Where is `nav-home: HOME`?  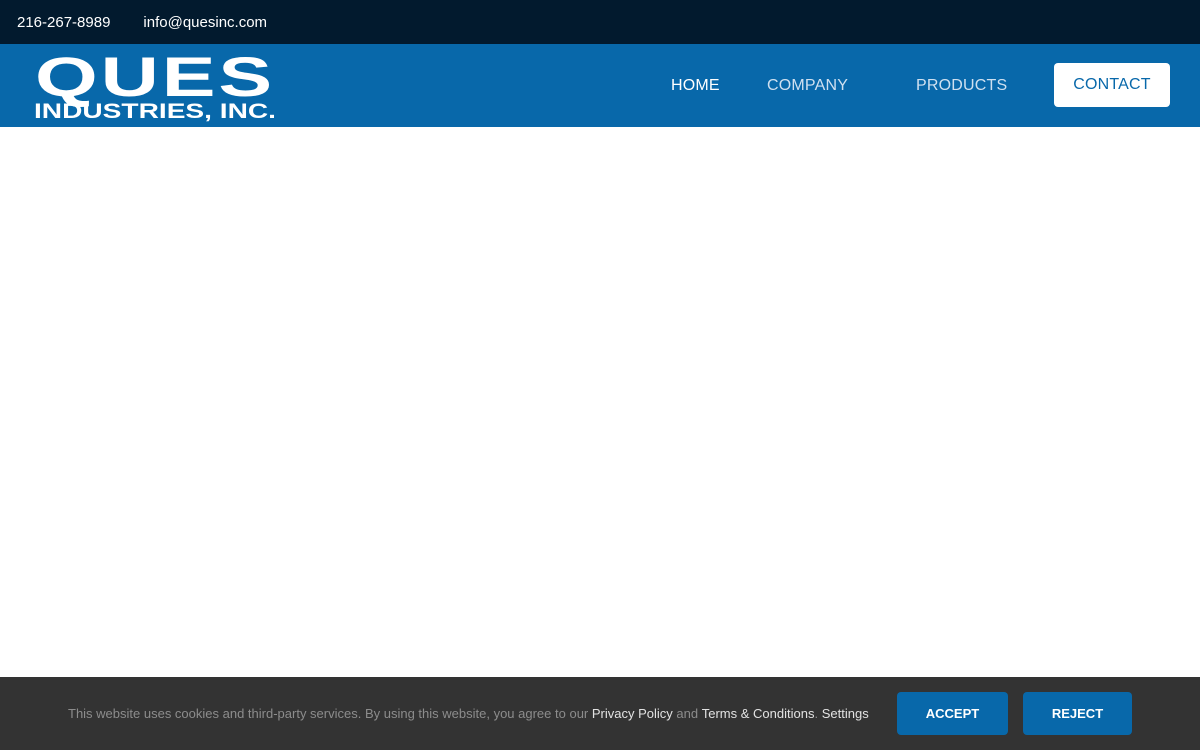 nav-home: HOME is located at coordinates (695, 85).